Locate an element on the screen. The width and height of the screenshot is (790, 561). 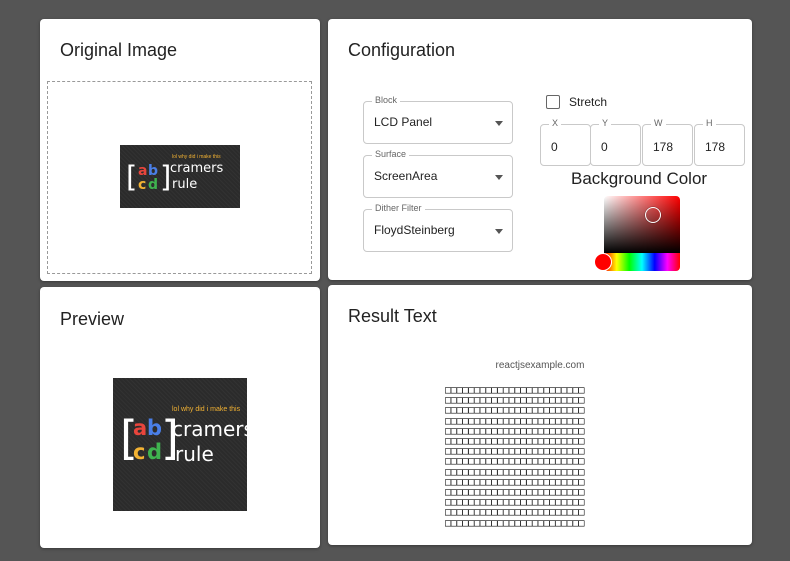
w-input-label: W is located at coordinates (658, 123).